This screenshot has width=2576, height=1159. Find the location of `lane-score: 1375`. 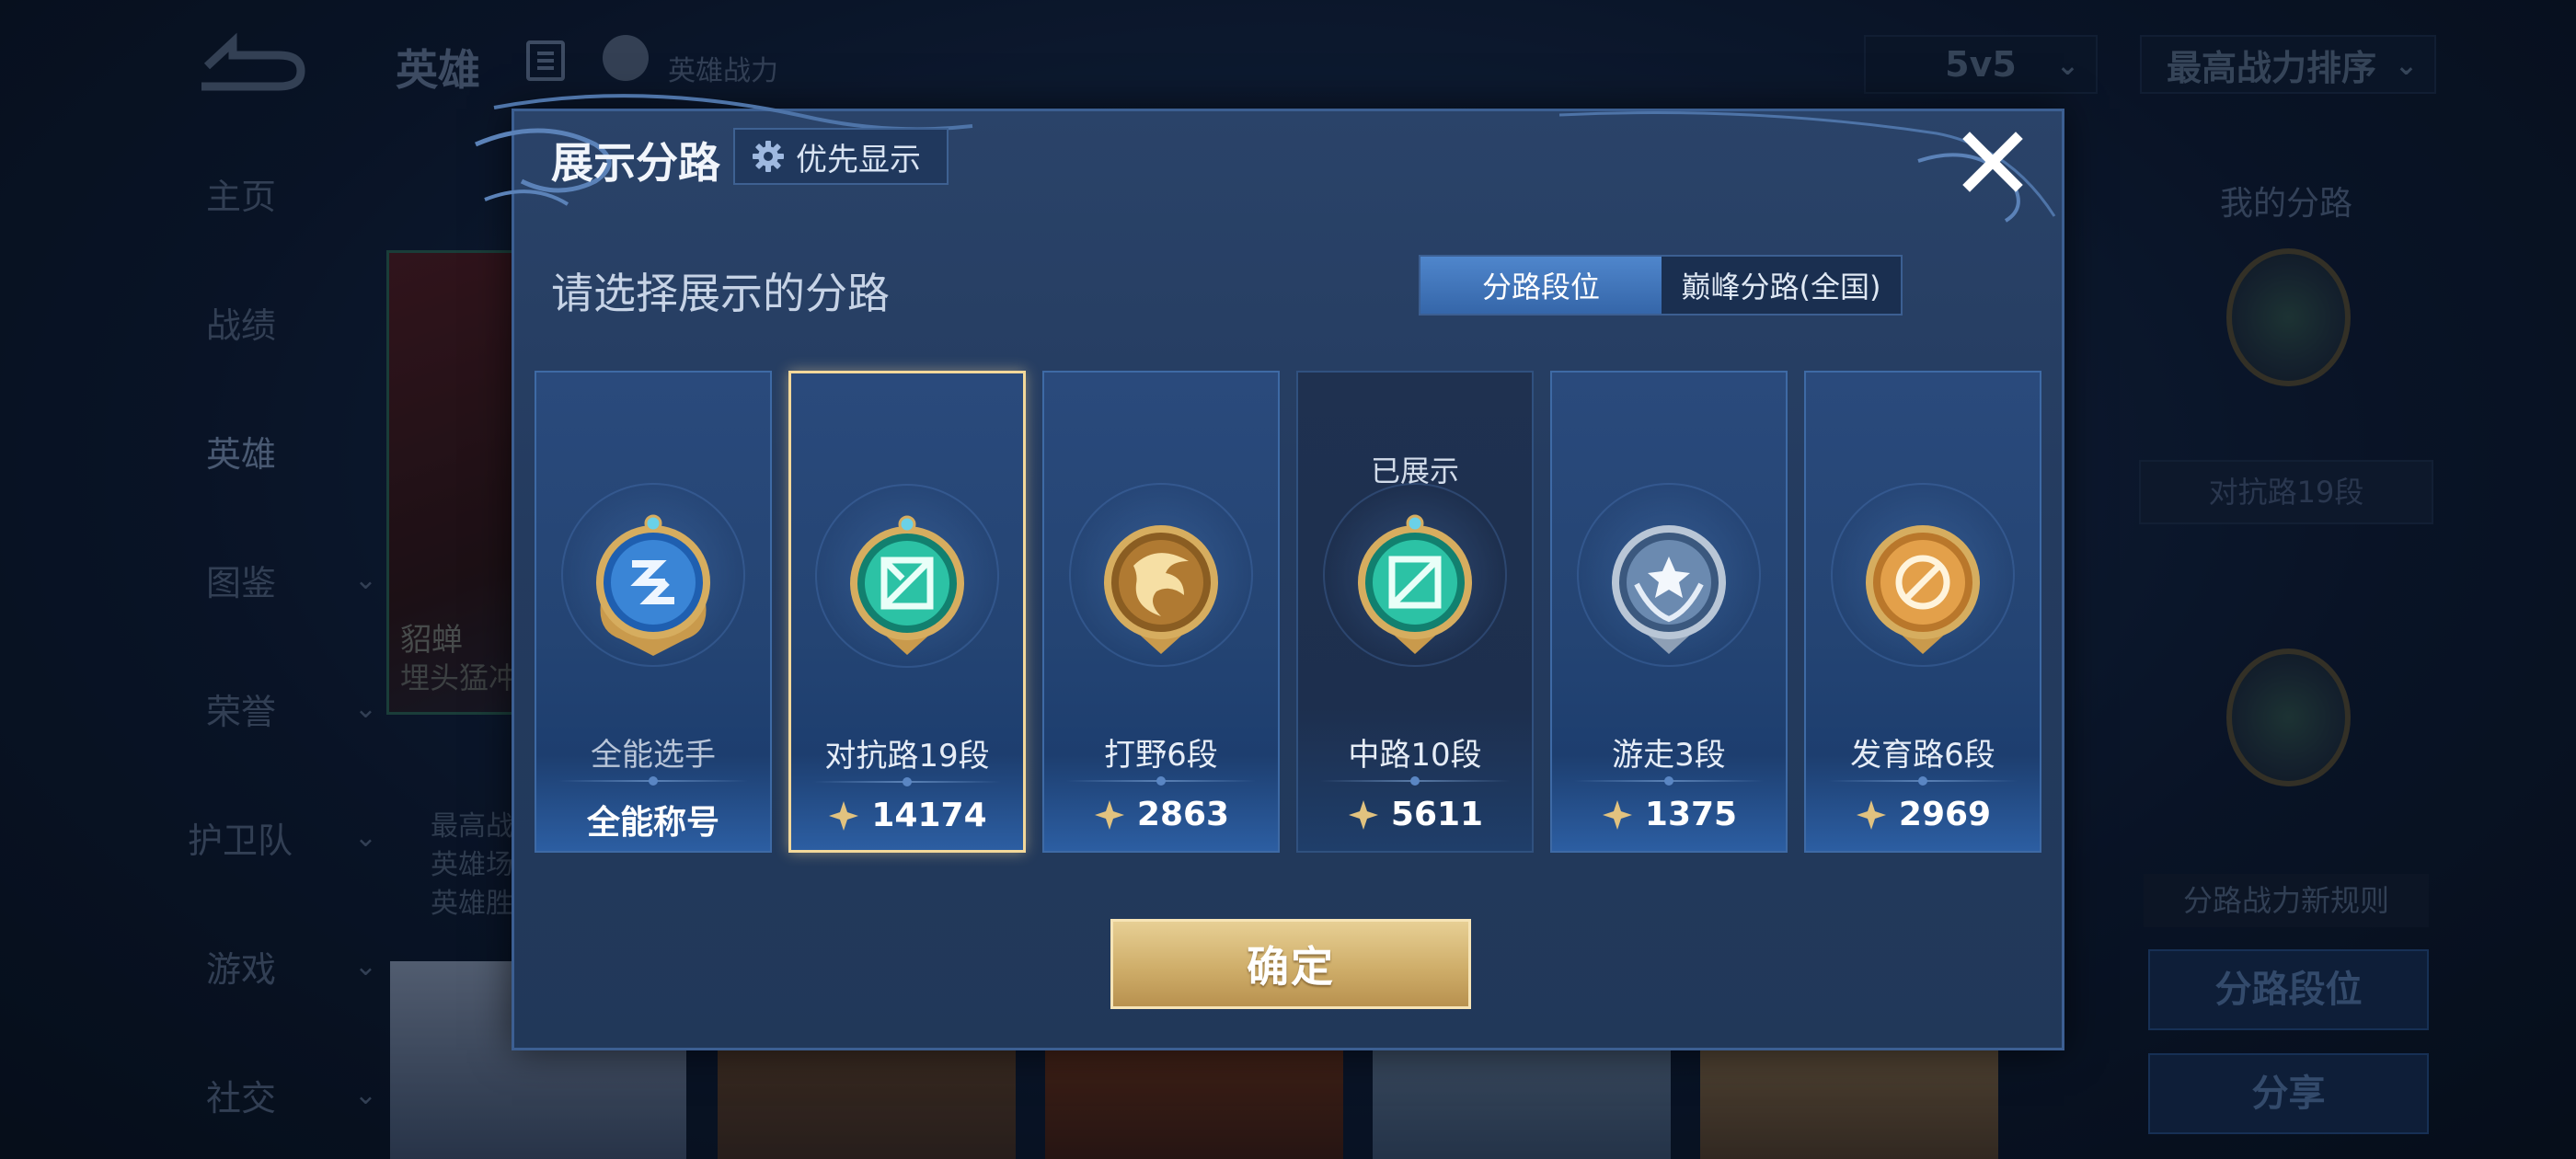

lane-score: 1375 is located at coordinates (1669, 814).